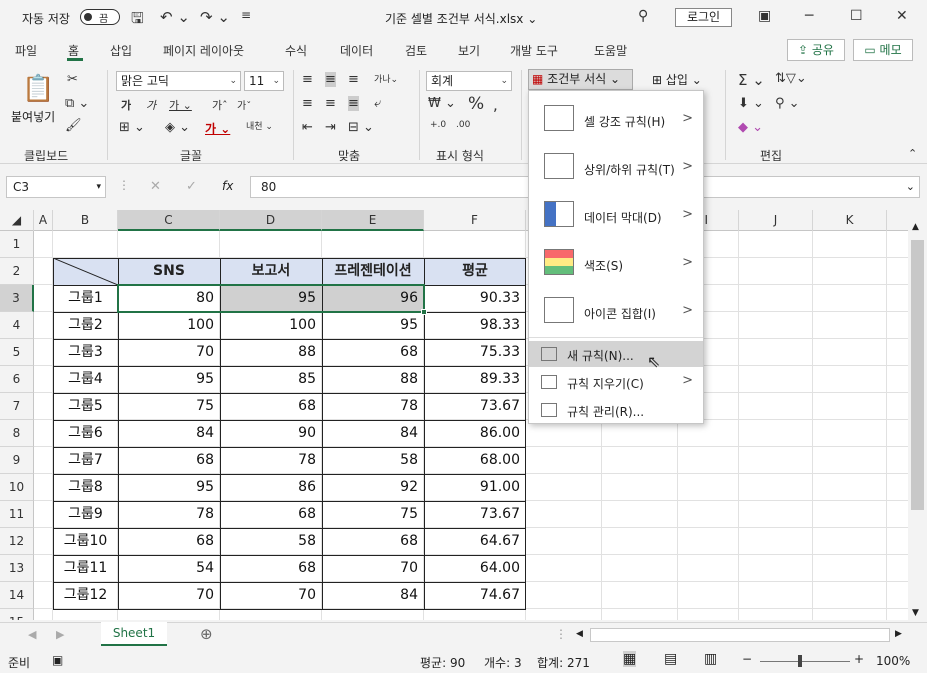  What do you see at coordinates (534, 50) in the screenshot?
I see `tab-developer: 개발 도구` at bounding box center [534, 50].